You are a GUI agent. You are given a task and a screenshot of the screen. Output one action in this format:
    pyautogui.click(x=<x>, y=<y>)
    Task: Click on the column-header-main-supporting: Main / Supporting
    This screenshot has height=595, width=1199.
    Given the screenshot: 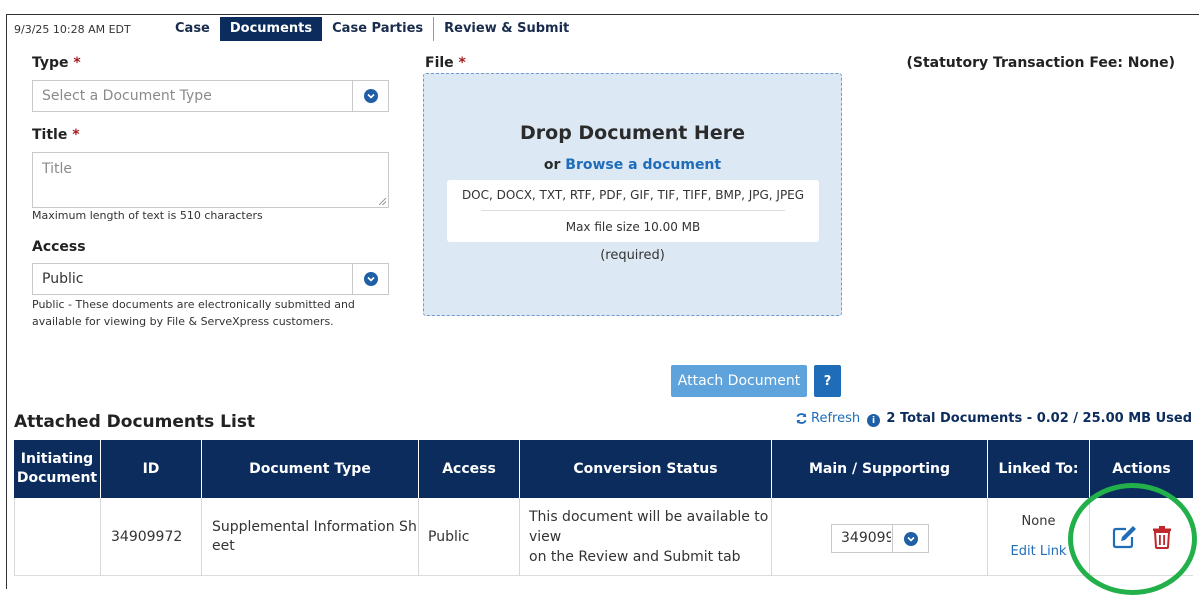 What is the action you would take?
    pyautogui.click(x=880, y=469)
    